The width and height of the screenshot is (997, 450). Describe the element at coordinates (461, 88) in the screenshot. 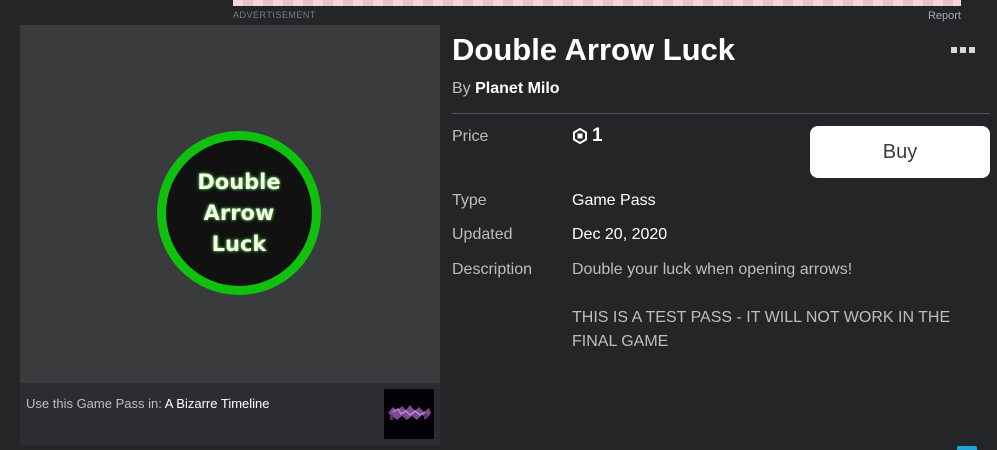

I see `creator-prefix: By` at that location.